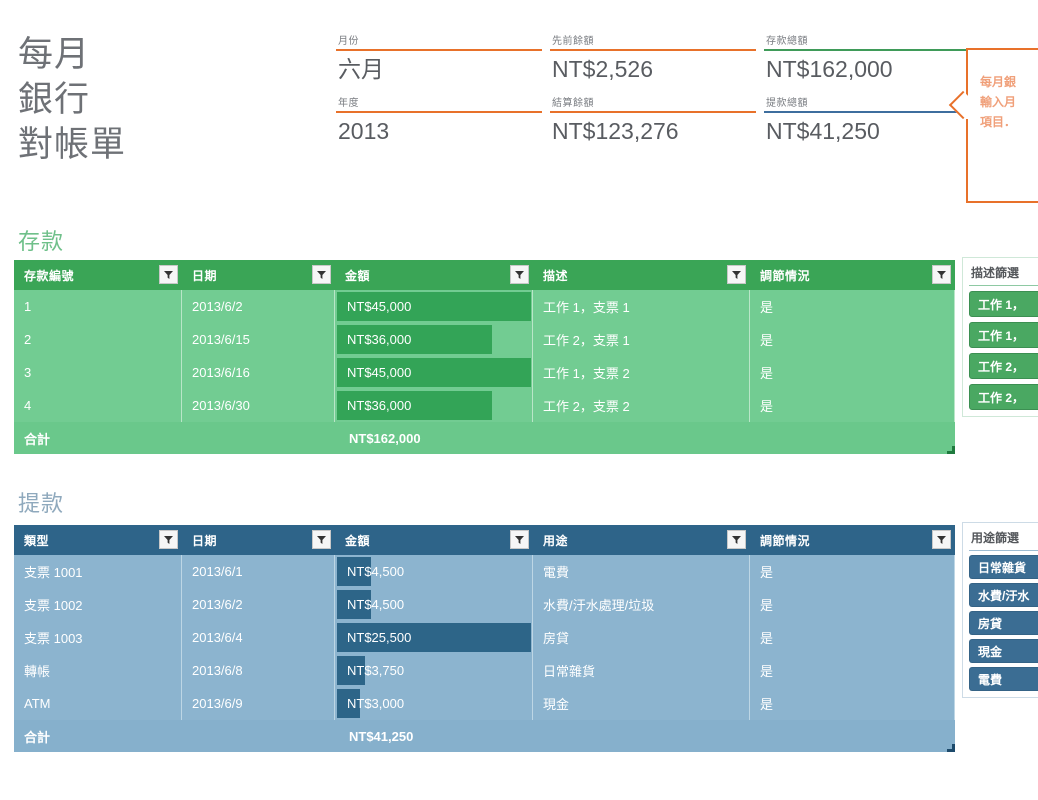  Describe the element at coordinates (484, 339) in the screenshot. I see `table-row: 2 2013/6/15 NT$36,000 工作 2，支票 1 是` at that location.